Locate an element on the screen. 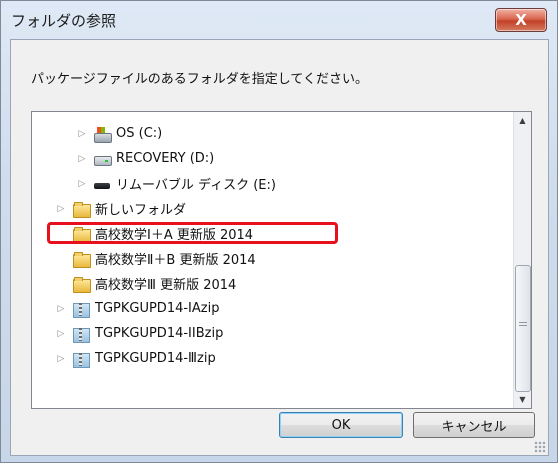 The image size is (558, 463). tree-item-drive-d: ▷ RECOVERY (D:) is located at coordinates (145, 158).